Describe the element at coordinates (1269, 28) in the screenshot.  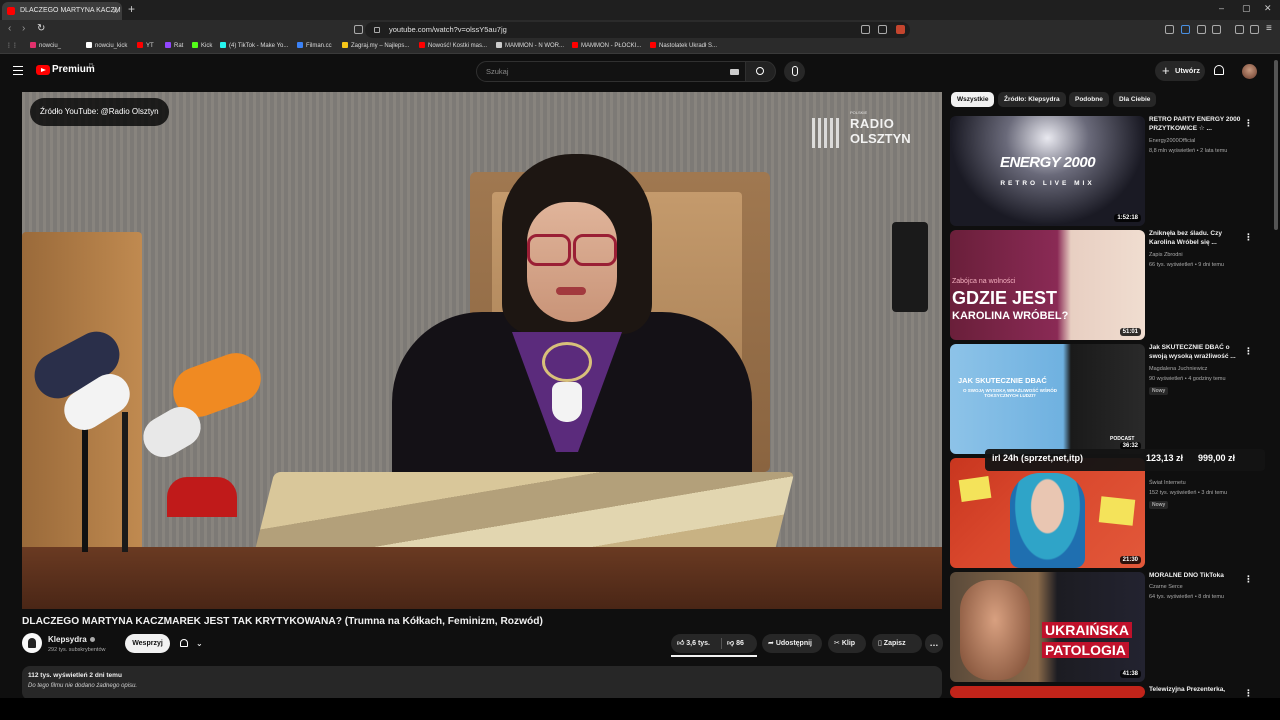
I see `menu-icon: ≡` at that location.